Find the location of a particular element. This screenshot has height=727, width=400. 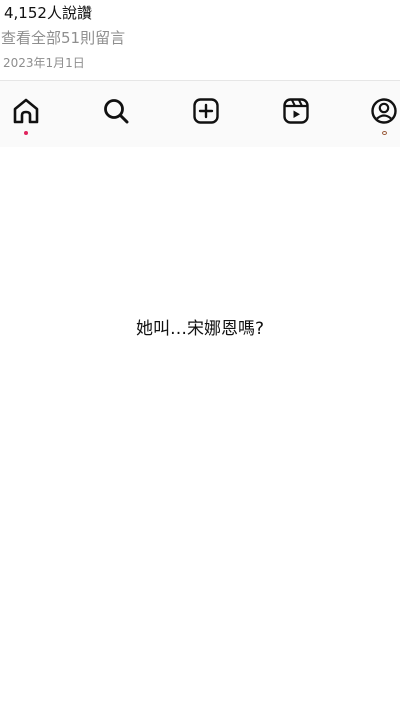

nav-reels-button is located at coordinates (296, 111).